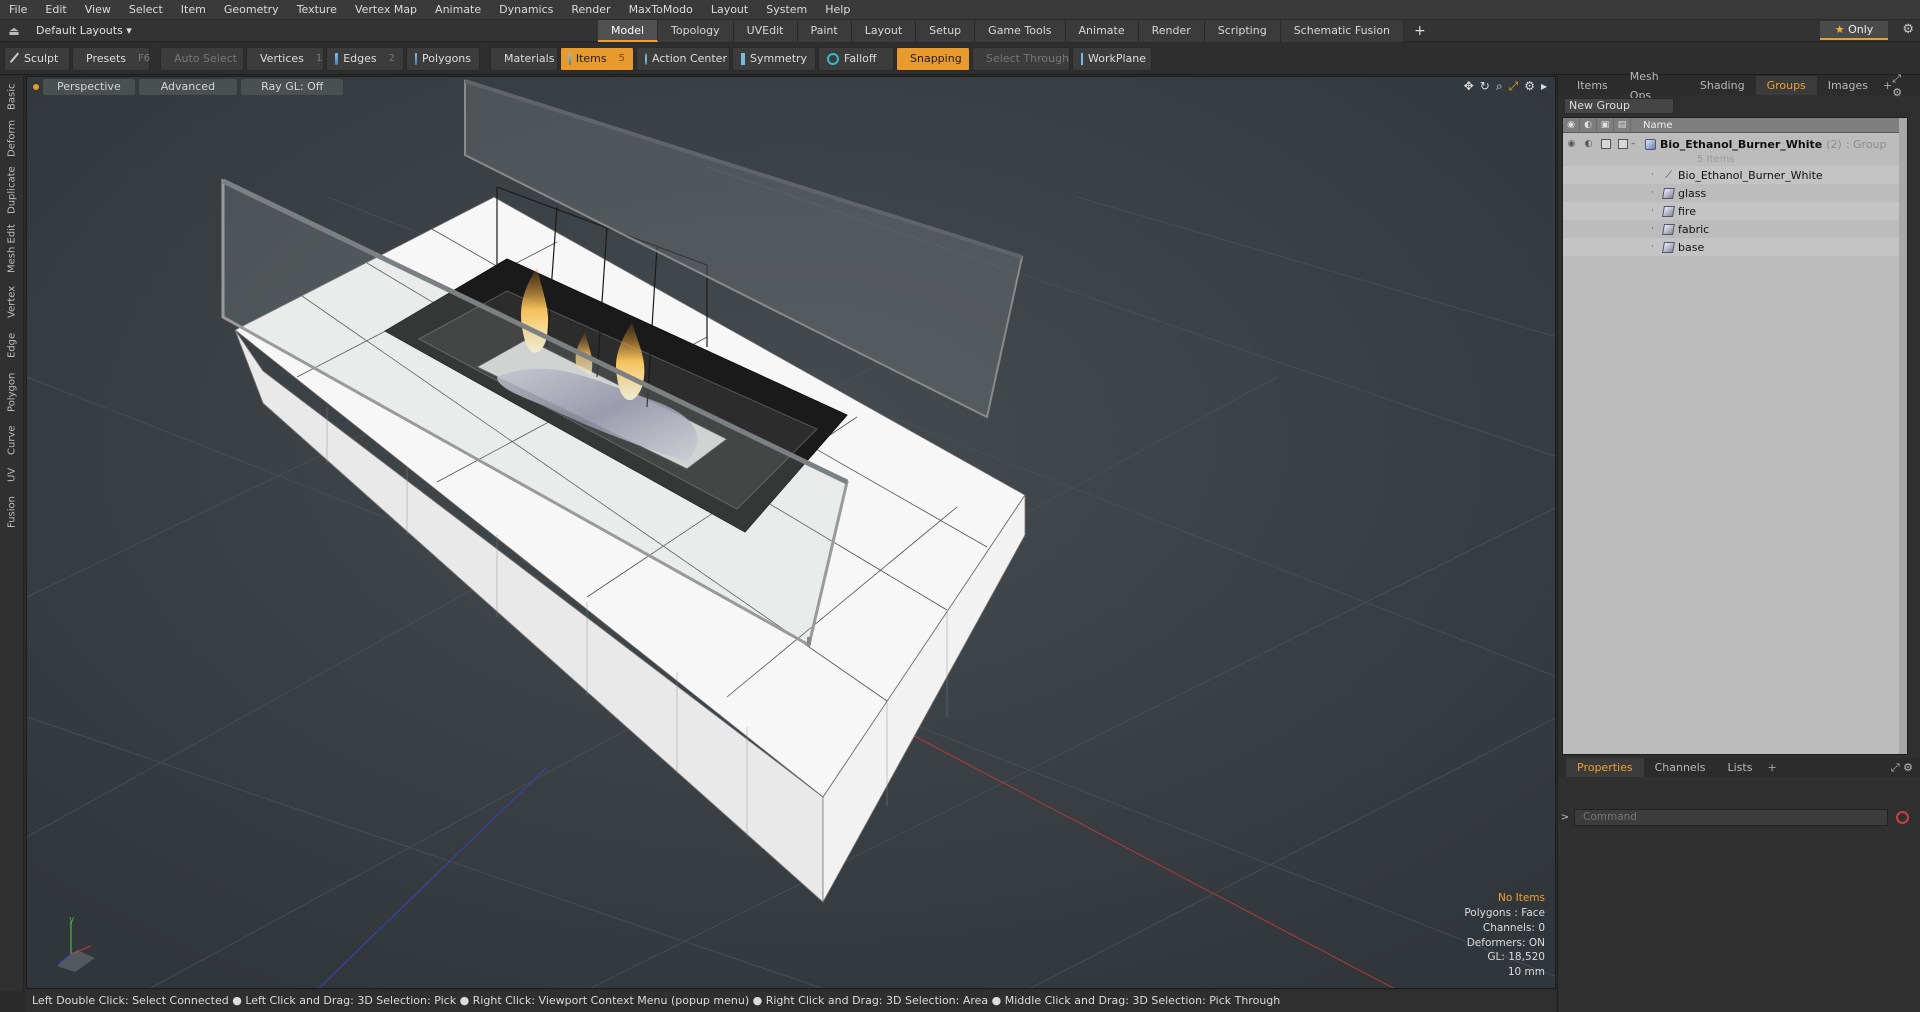 The width and height of the screenshot is (1920, 1012). I want to click on polygons-button: Polygons, so click(443, 58).